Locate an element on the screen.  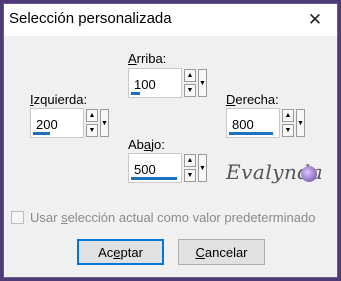
arriba-spinner: 100 ▲ ▼ ▼ is located at coordinates (168, 84).